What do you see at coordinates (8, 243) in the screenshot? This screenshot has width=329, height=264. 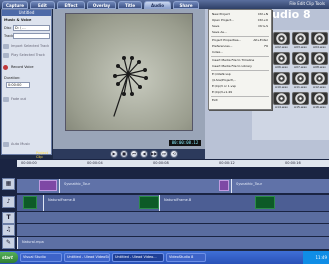 I see `music-track-icon: ✎` at bounding box center [8, 243].